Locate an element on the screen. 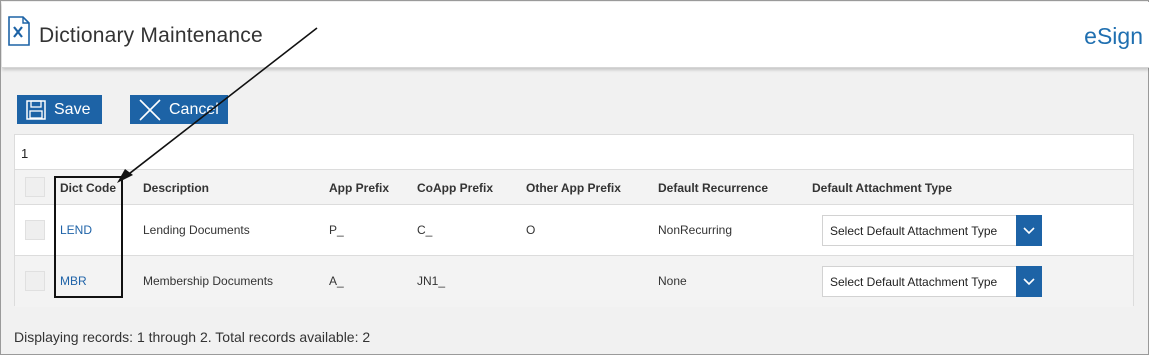 This screenshot has width=1149, height=355. close-icon is located at coordinates (150, 109).